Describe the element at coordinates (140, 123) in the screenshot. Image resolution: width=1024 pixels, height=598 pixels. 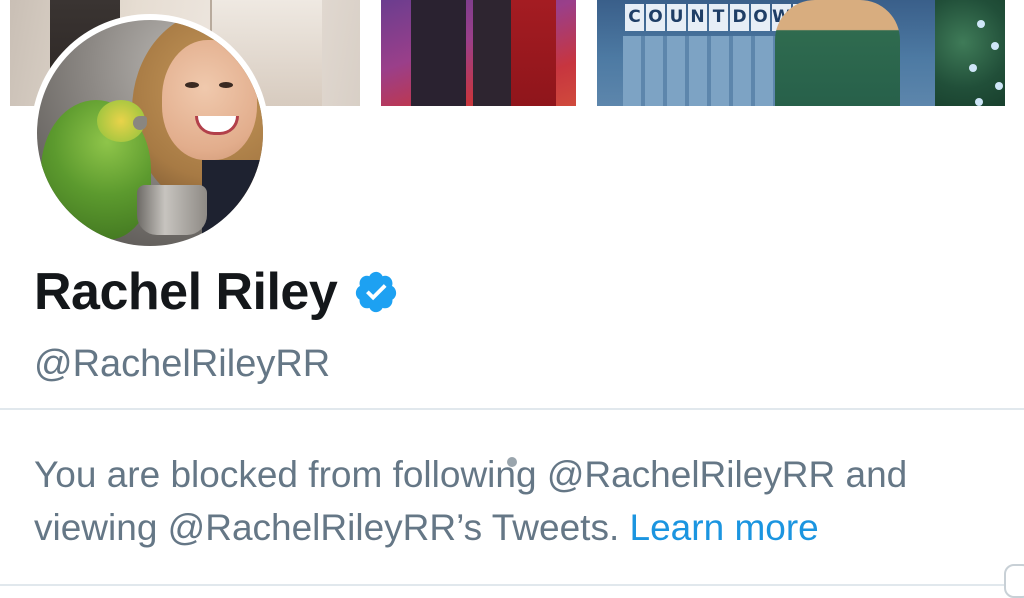
I see `avatar-parrot-beak` at that location.